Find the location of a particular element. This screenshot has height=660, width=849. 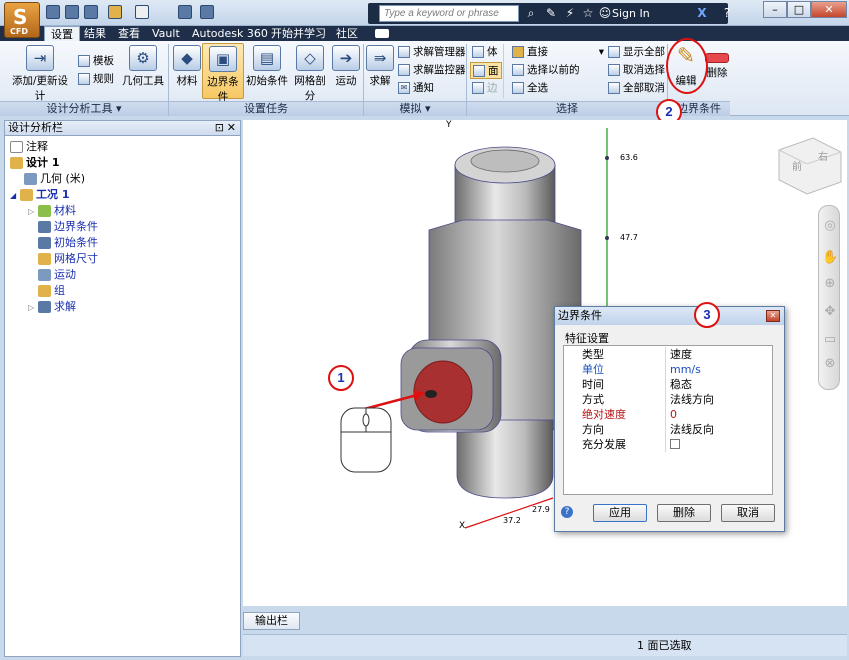

binoculars-icon: ⌕ is located at coordinates (531, 13).